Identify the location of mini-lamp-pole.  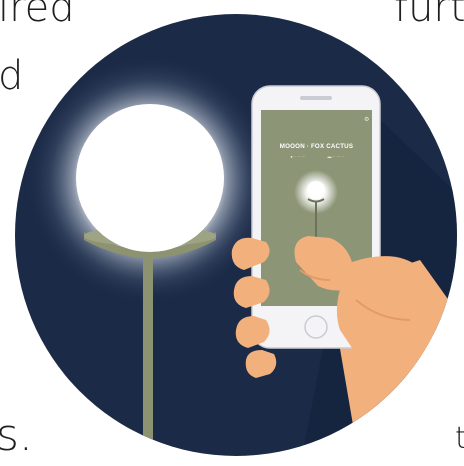
(316, 222).